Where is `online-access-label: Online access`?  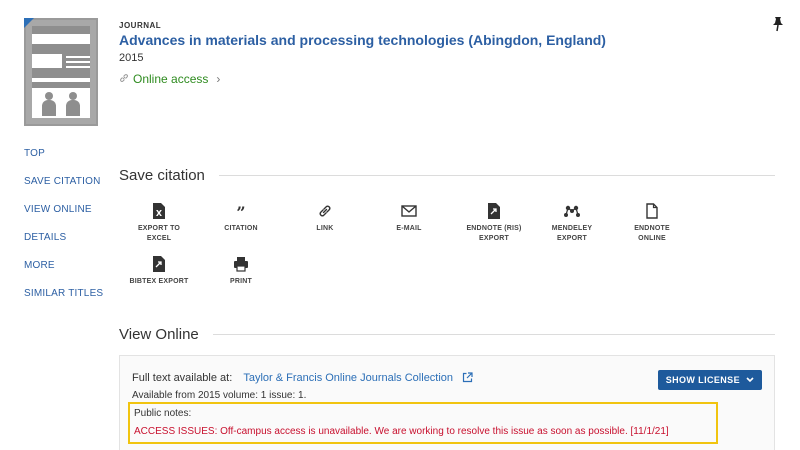
online-access-label: Online access is located at coordinates (171, 79).